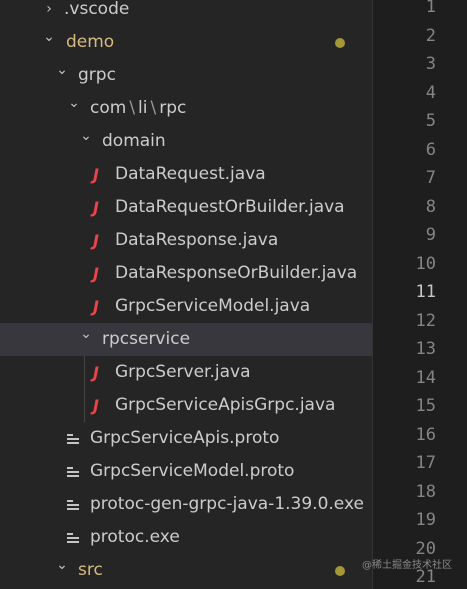  I want to click on line-number: 13, so click(425, 349).